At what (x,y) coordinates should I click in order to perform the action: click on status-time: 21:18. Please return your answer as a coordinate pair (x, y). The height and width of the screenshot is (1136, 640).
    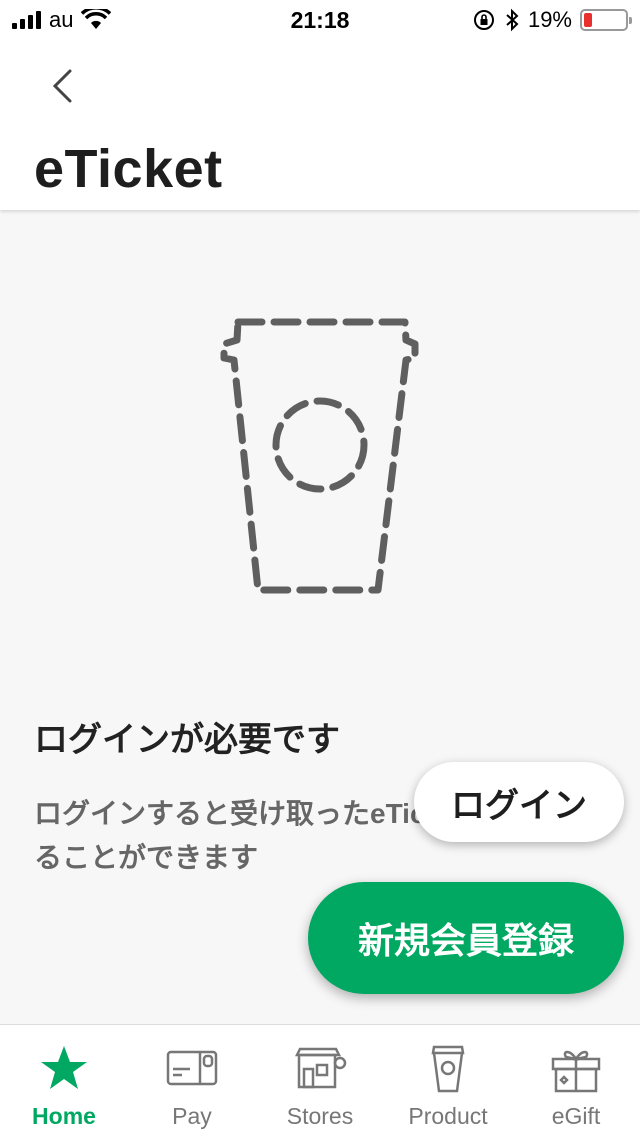
    Looking at the image, I should click on (320, 19).